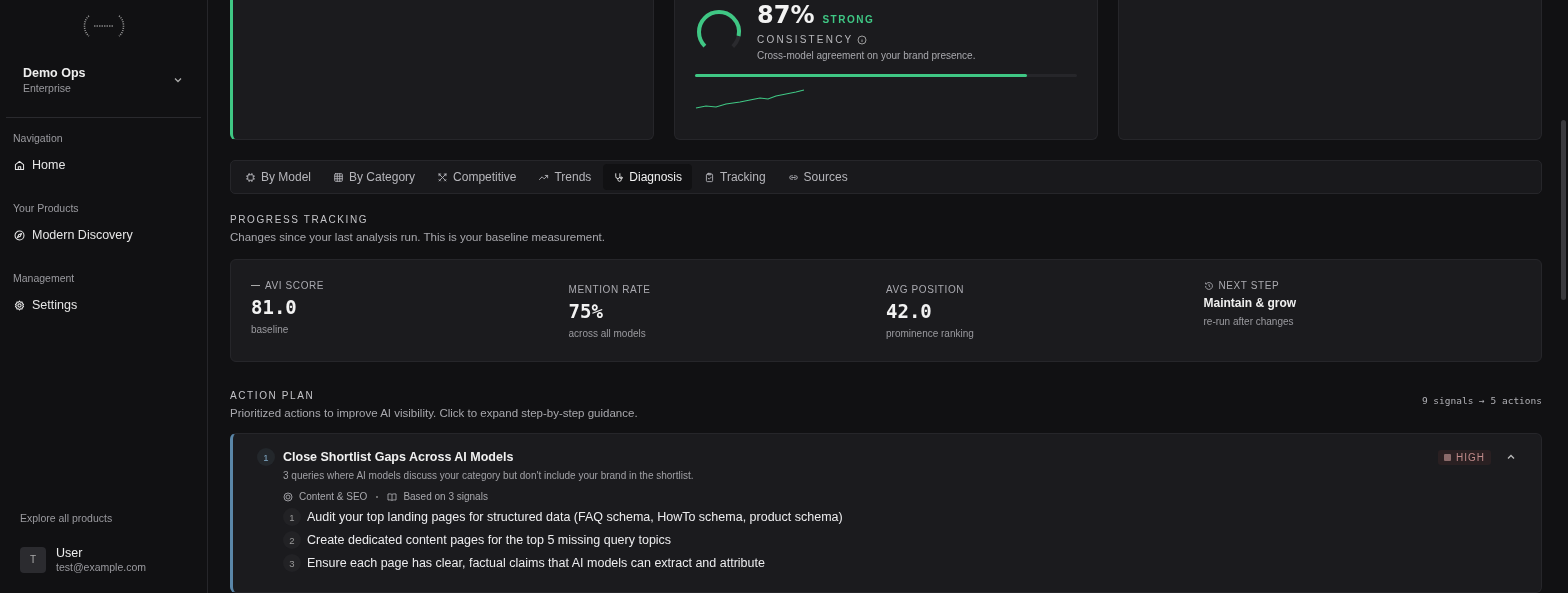  Describe the element at coordinates (1464, 457) in the screenshot. I see `priority-badge: HIGH` at that location.